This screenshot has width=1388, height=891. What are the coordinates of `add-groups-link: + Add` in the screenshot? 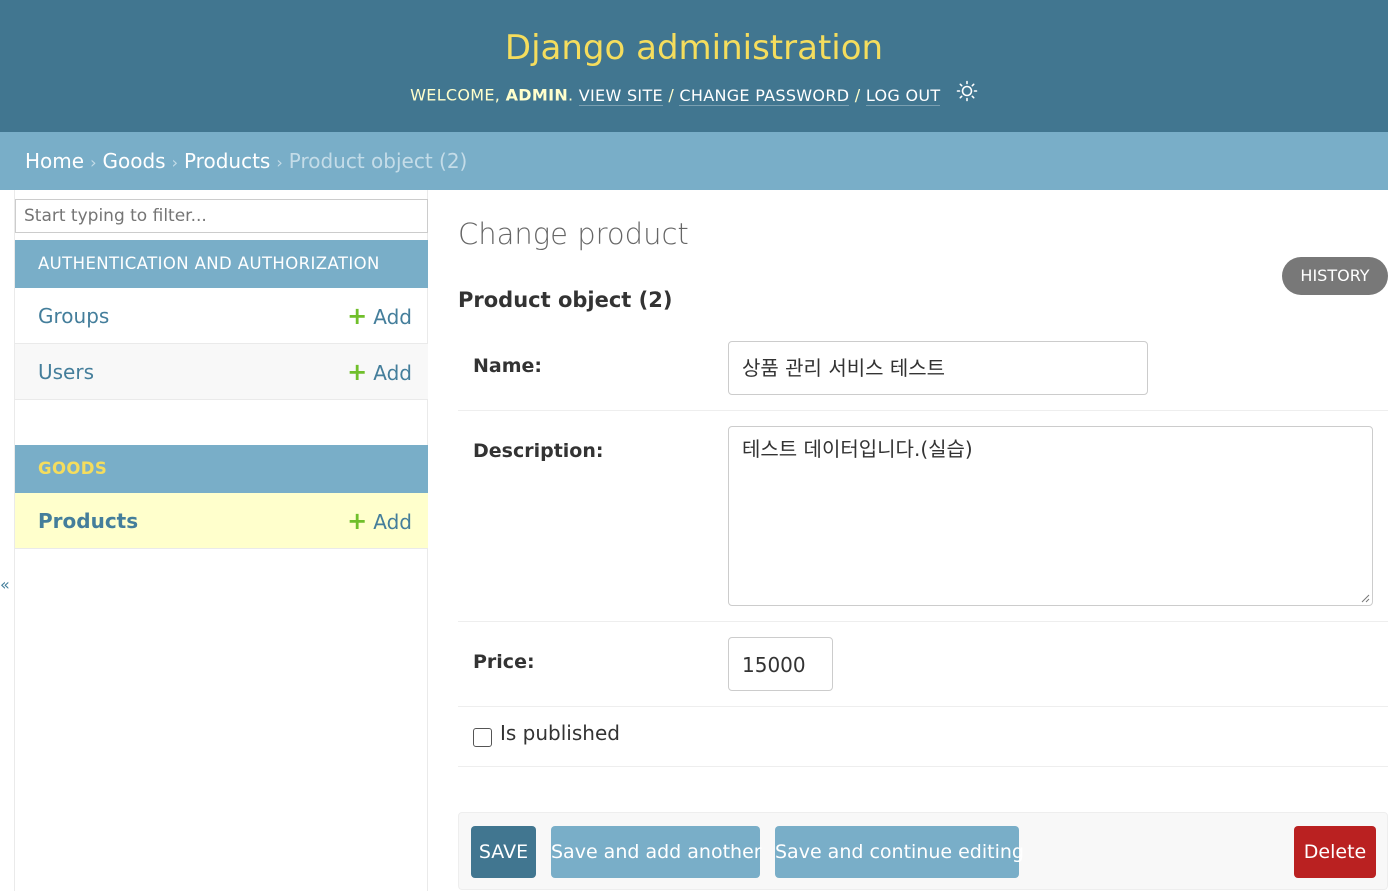 It's located at (379, 316).